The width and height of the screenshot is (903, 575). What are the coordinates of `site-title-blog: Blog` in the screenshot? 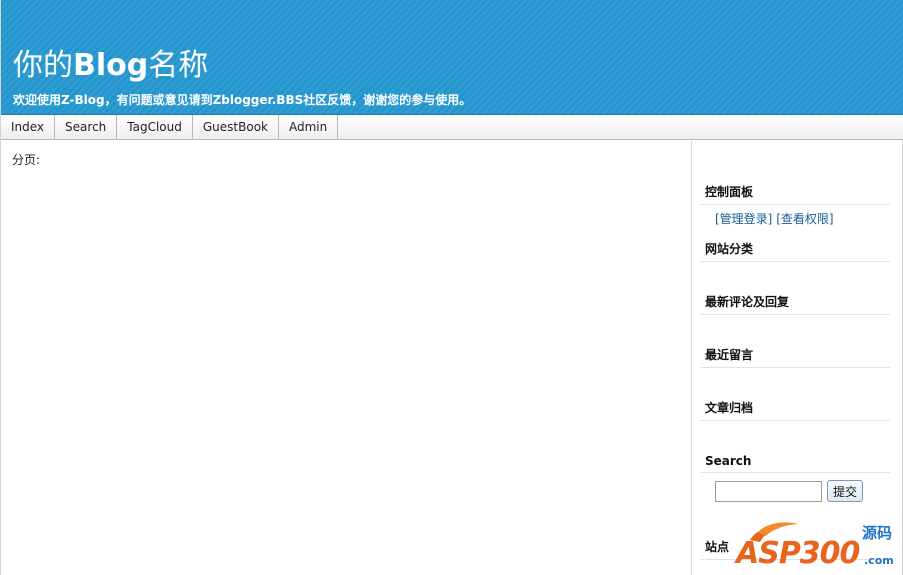 It's located at (111, 65).